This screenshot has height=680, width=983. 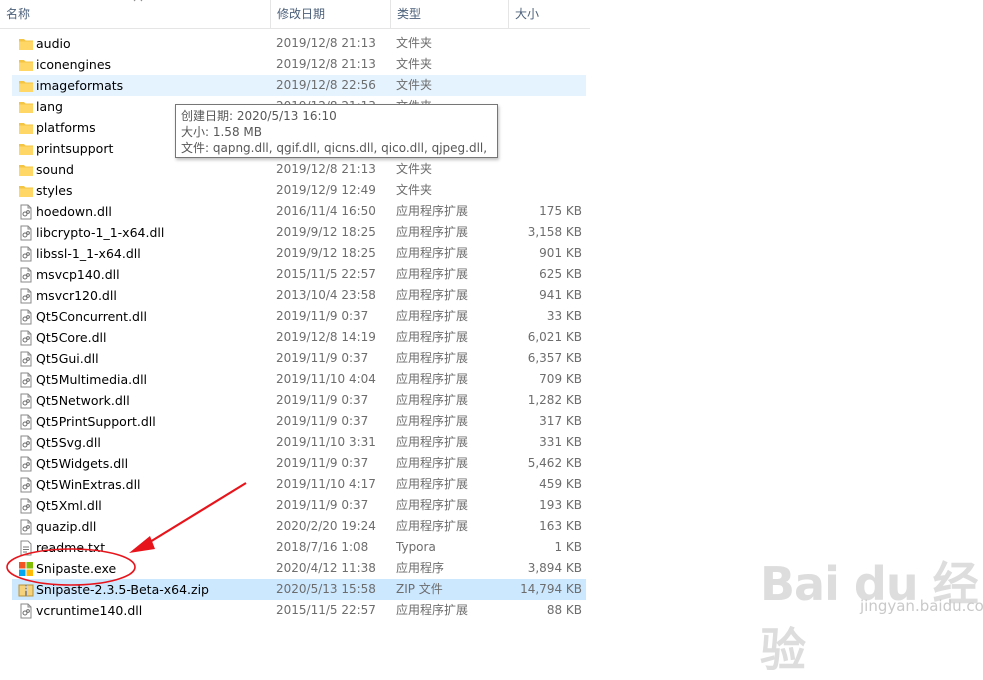 What do you see at coordinates (299, 295) in the screenshot?
I see `file-row: msvcr120.dll 2013/10/4 23:58 应用程序扩展 941 KB` at bounding box center [299, 295].